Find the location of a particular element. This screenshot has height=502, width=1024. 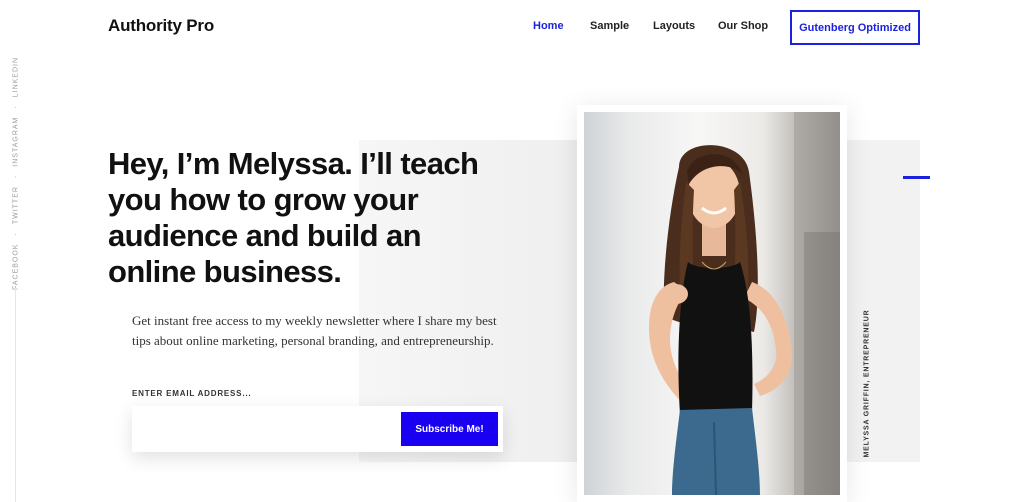

accent-line is located at coordinates (916, 177).